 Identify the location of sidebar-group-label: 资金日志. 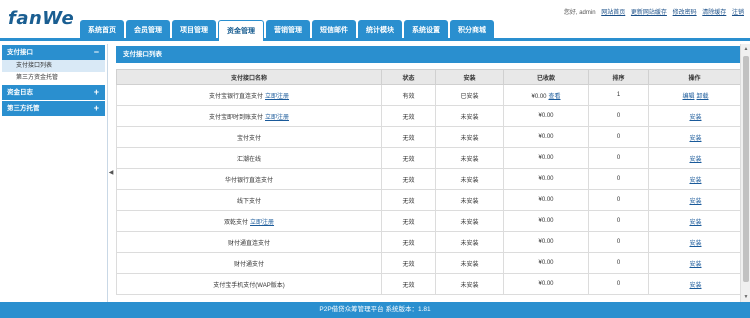
(20, 92).